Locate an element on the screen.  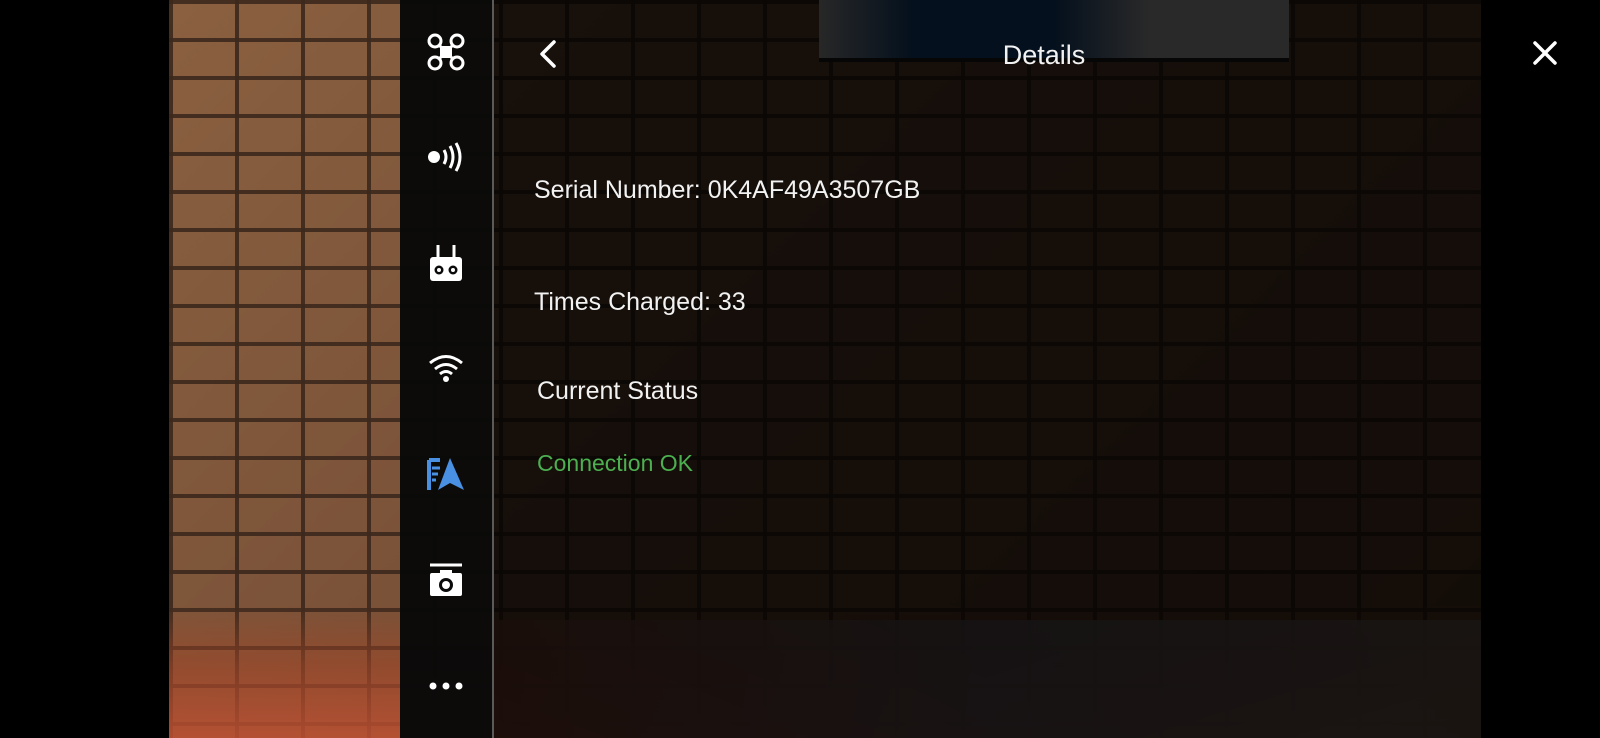
close-icon is located at coordinates (1545, 55).